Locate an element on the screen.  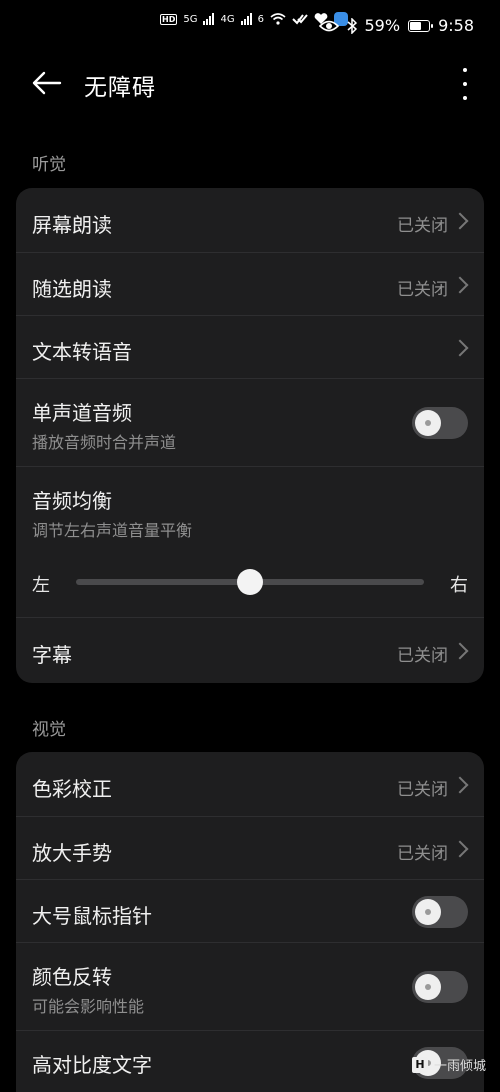
mono-audio-toggle is located at coordinates (440, 423).